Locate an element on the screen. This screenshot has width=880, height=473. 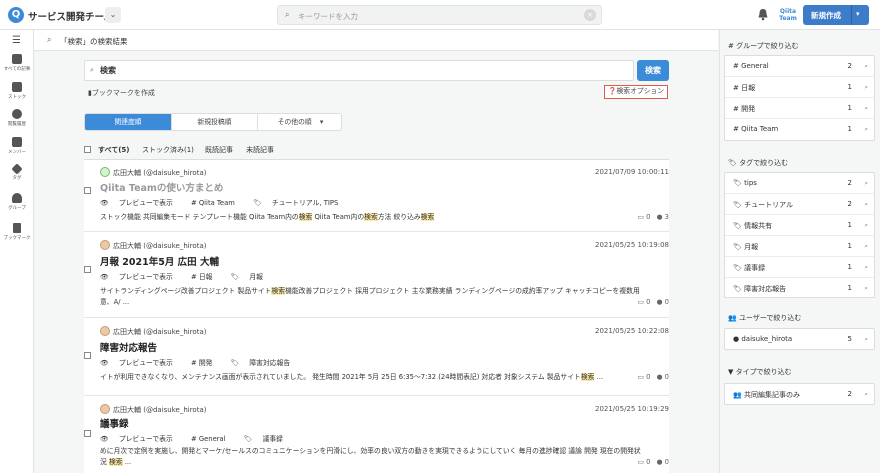
tab-newest: 新規投稿順 is located at coordinates (214, 122).